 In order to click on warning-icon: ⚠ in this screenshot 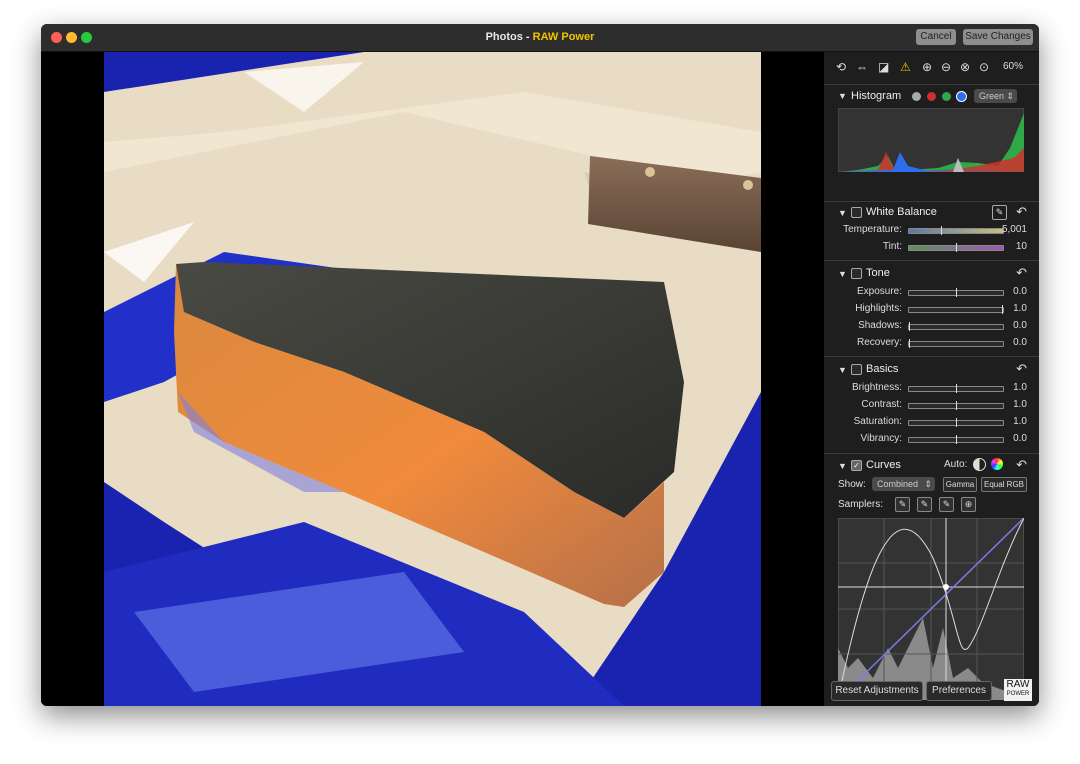, I will do `click(905, 67)`.